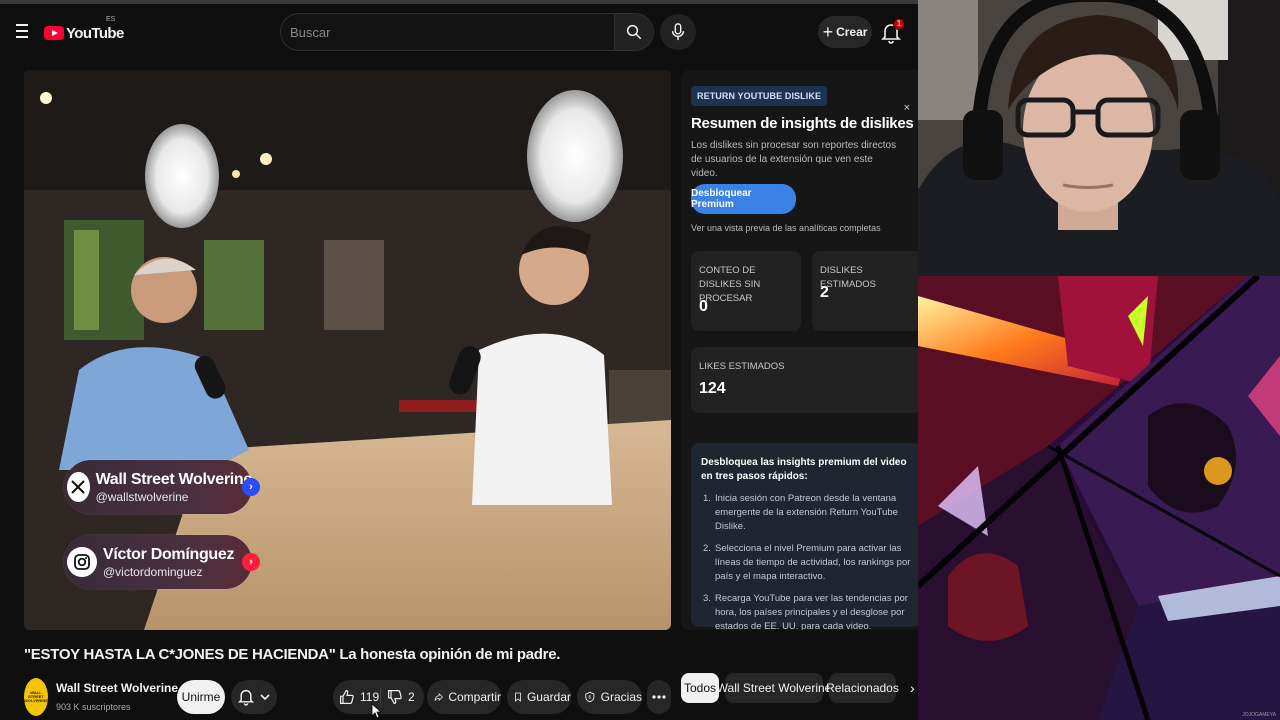 The width and height of the screenshot is (1280, 720). I want to click on webcam-feed, so click(1099, 138).